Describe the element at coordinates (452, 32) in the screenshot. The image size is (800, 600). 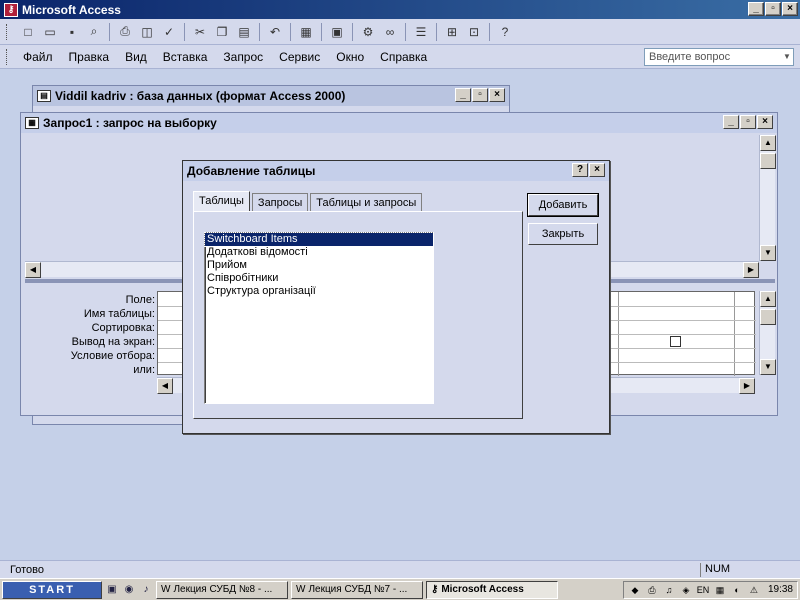
I see `database-window-icon: ⊞` at that location.